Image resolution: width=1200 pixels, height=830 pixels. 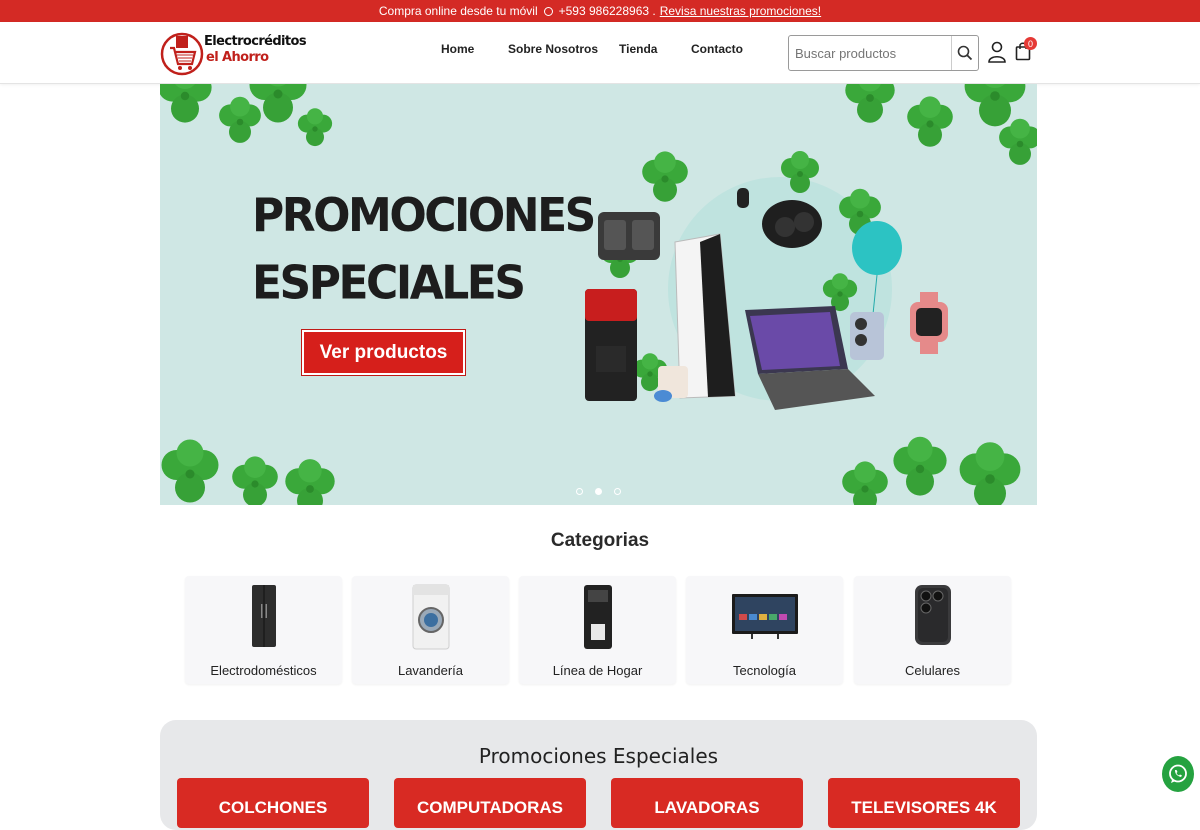 What do you see at coordinates (924, 803) in the screenshot?
I see `promo-card-tvs: TELEVISORES 4K` at bounding box center [924, 803].